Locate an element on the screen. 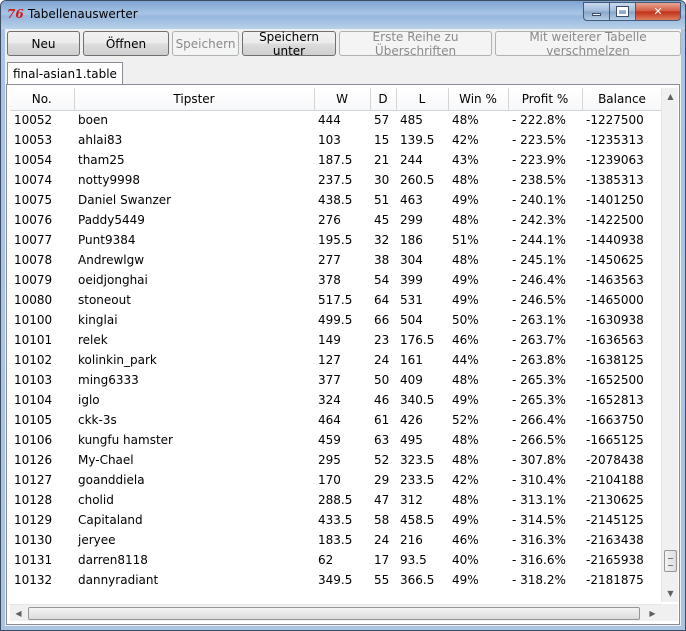 The height and width of the screenshot is (631, 686). cell-profit-pct: - 314.5% is located at coordinates (545, 520).